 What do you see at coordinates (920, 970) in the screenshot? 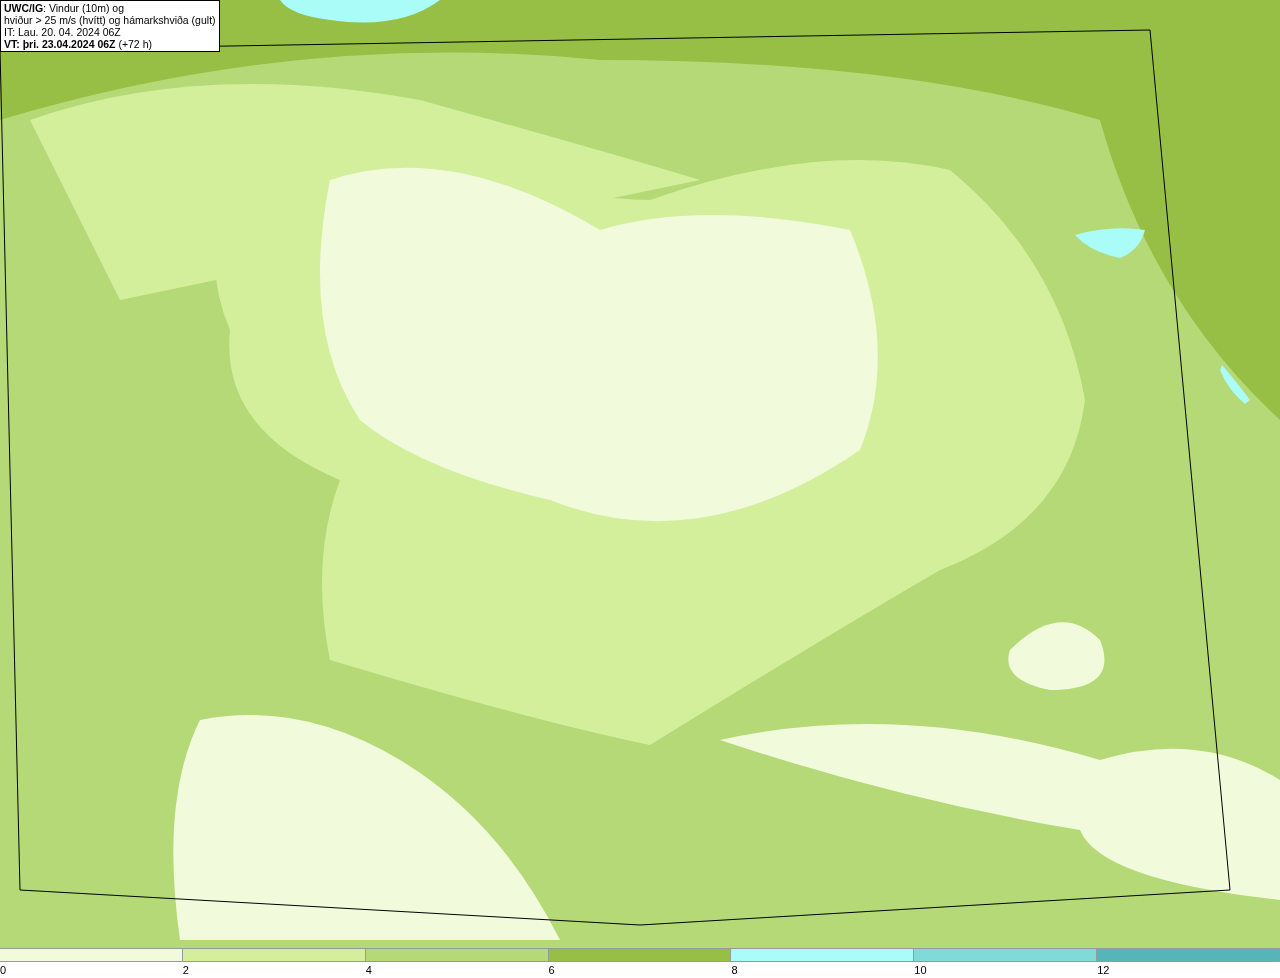
I see `scale-tick-label: 10` at bounding box center [920, 970].